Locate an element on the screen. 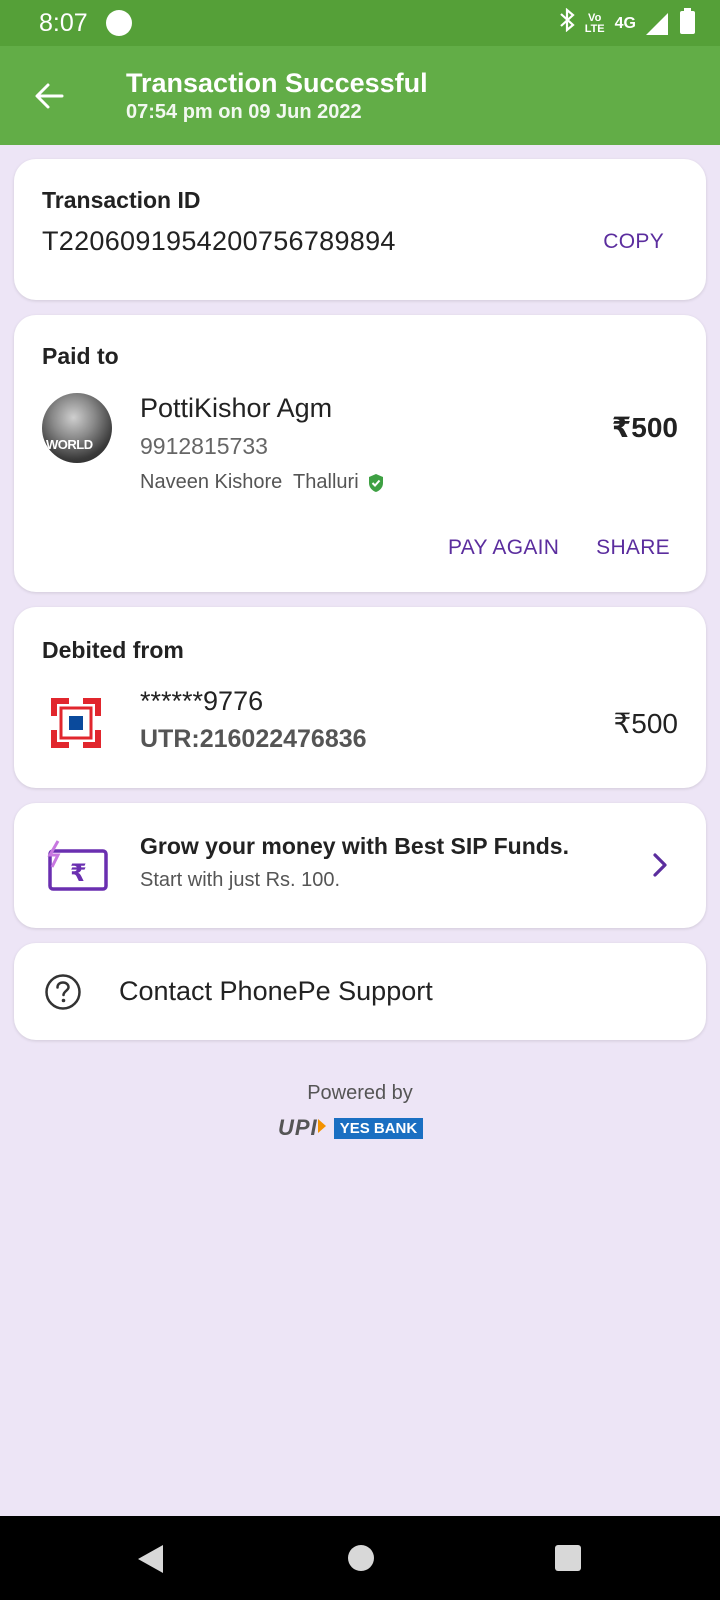 Image resolution: width=720 pixels, height=1600 pixels. chevron-right-icon is located at coordinates (660, 865).